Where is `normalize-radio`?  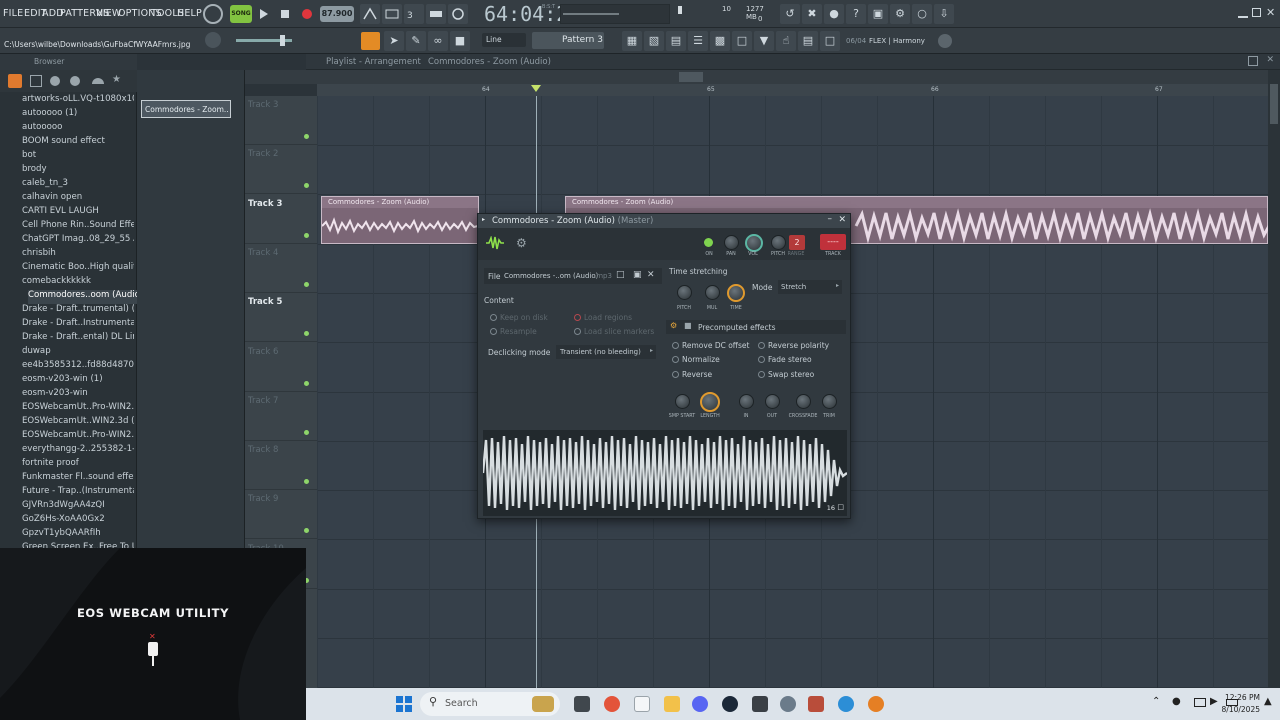
normalize-radio is located at coordinates (675, 359).